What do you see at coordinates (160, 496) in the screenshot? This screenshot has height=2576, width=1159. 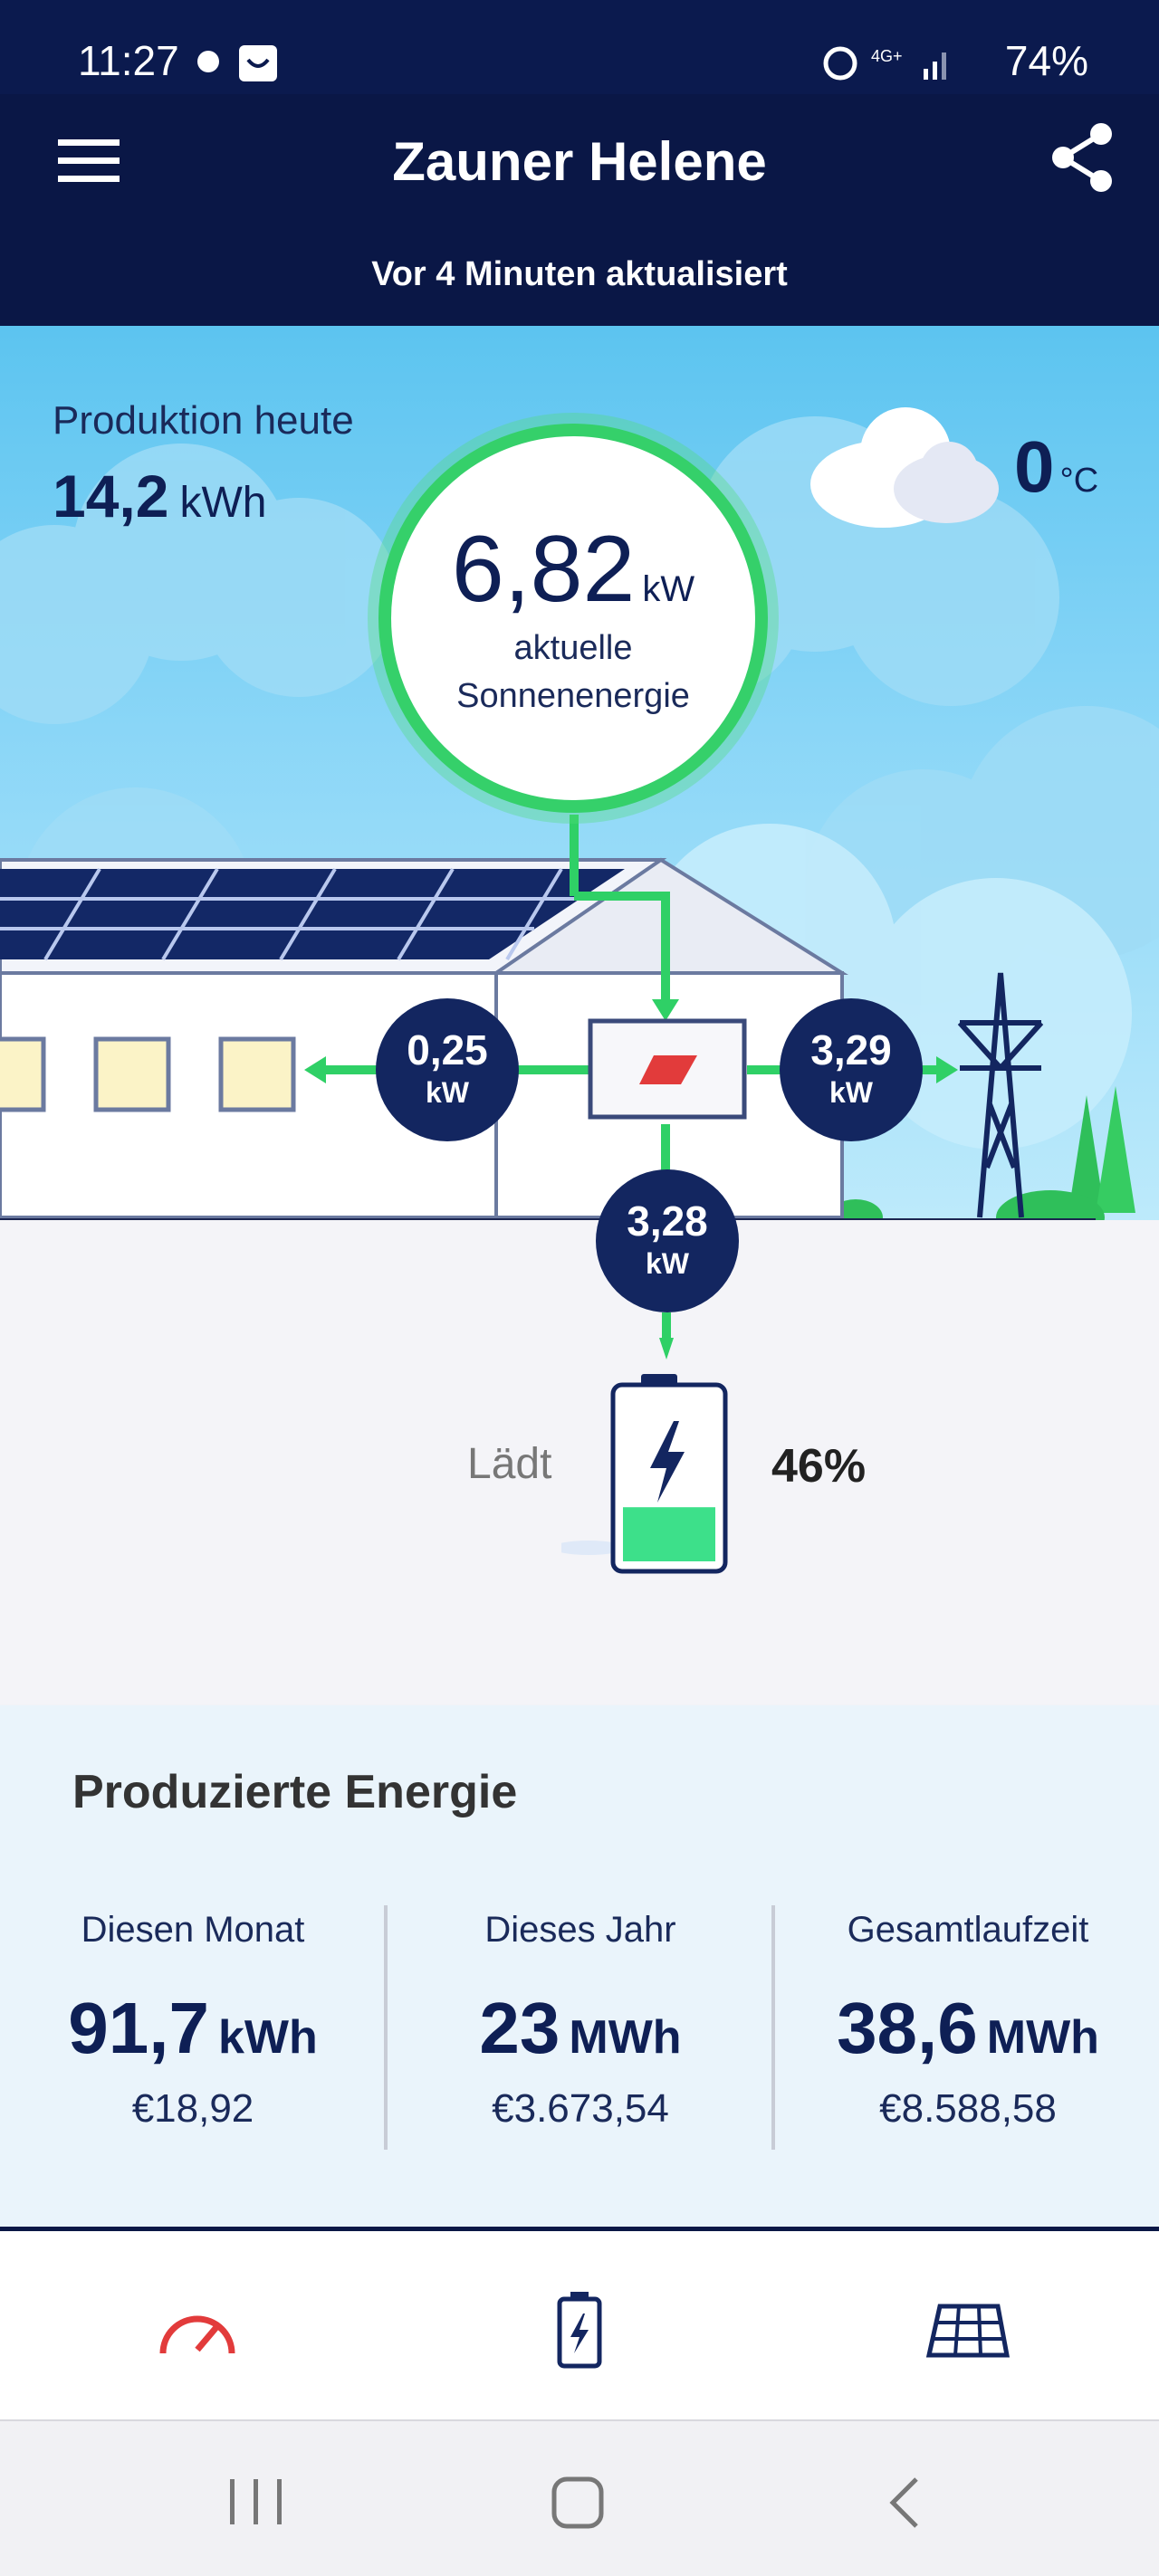 I see `production-today-value: 14,2 kWh` at bounding box center [160, 496].